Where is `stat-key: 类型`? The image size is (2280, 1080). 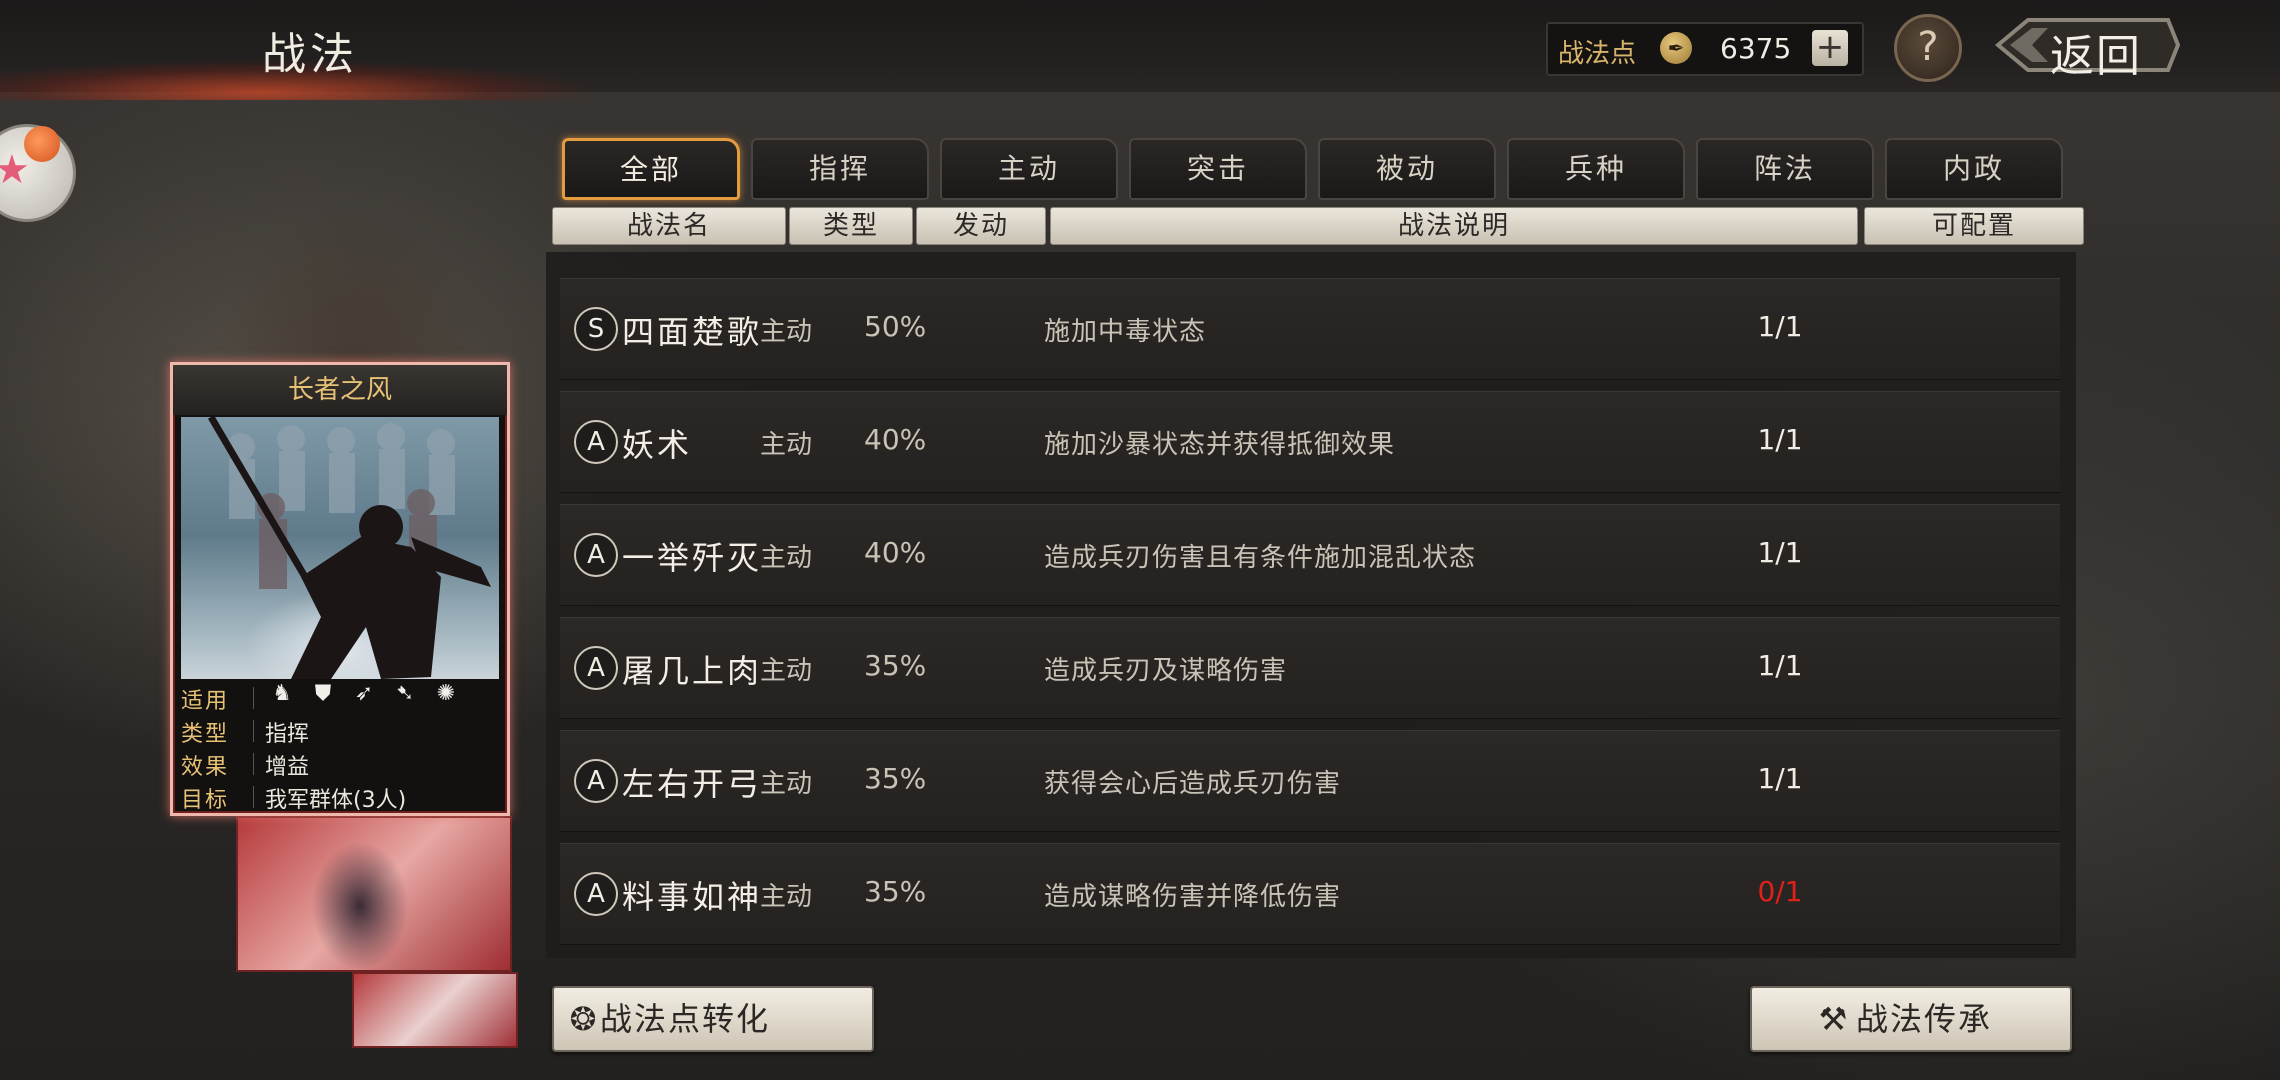 stat-key: 类型 is located at coordinates (205, 734).